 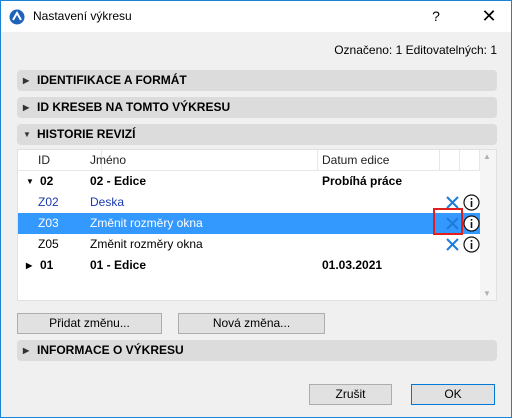 I want to click on row-id: Z03, so click(x=48, y=223).